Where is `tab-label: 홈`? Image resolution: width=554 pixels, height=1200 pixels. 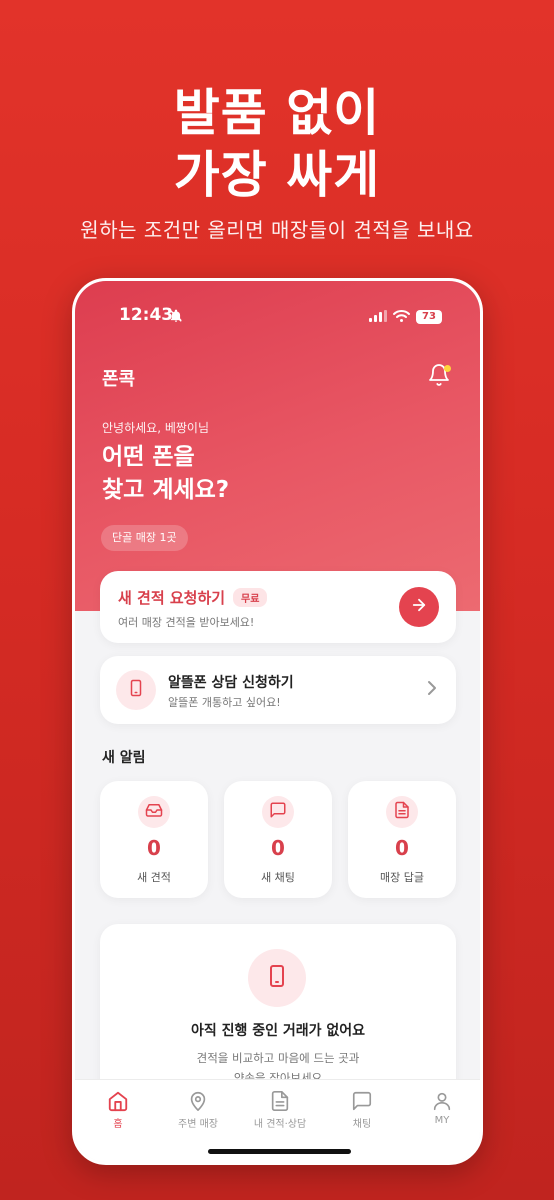
tab-label: 홈 is located at coordinates (118, 1124).